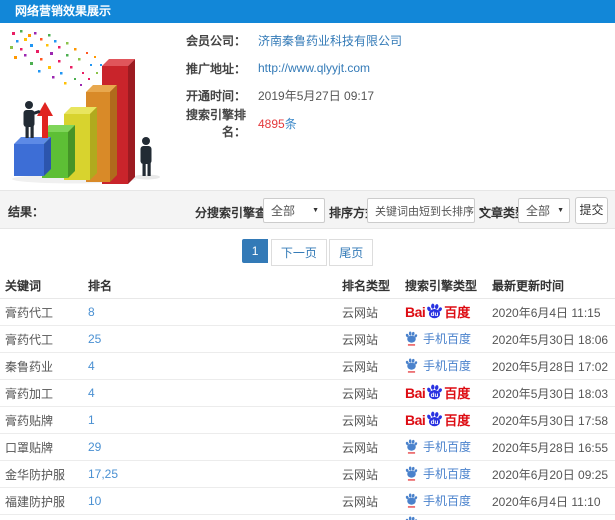  What do you see at coordinates (29, 366) in the screenshot?
I see `keyword-cell: 秦鲁药业` at bounding box center [29, 366].